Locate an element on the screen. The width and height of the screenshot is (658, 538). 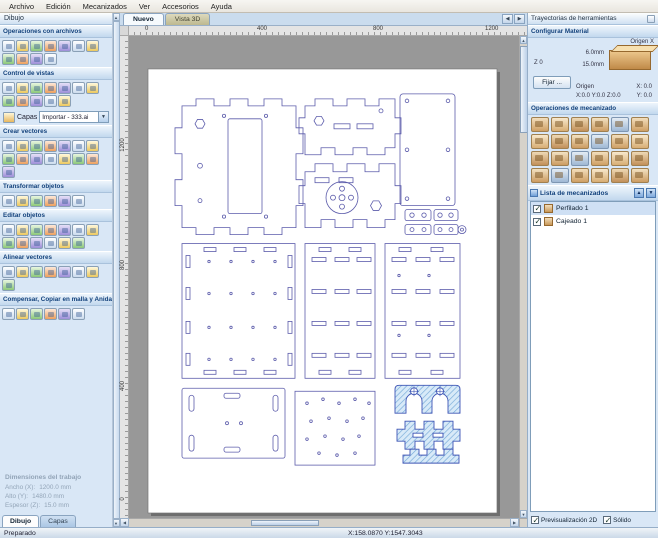
draw-arc-icon is located at coordinates (22, 159).